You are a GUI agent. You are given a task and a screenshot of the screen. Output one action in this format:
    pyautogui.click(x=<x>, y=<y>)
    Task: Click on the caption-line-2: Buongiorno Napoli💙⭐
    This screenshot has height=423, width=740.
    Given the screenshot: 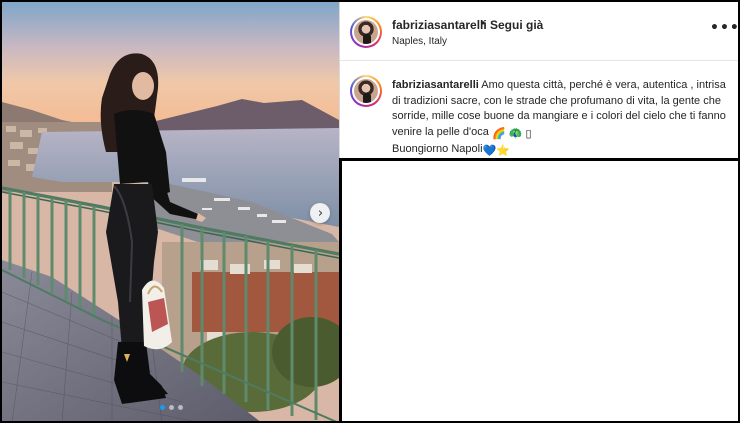 What is the action you would take?
    pyautogui.click(x=562, y=151)
    